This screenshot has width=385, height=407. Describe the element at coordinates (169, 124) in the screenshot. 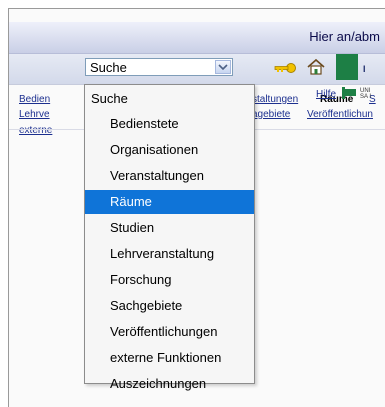

I see `option-bedienstete: Bedienstete` at that location.